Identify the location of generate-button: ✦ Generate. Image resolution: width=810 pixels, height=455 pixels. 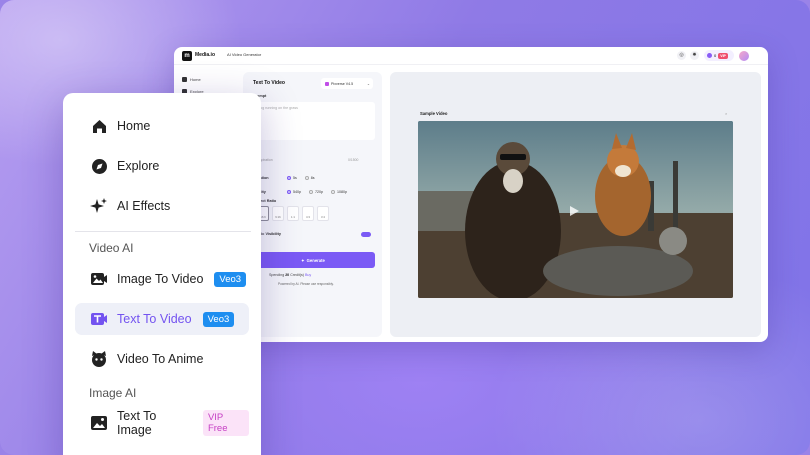
(313, 260).